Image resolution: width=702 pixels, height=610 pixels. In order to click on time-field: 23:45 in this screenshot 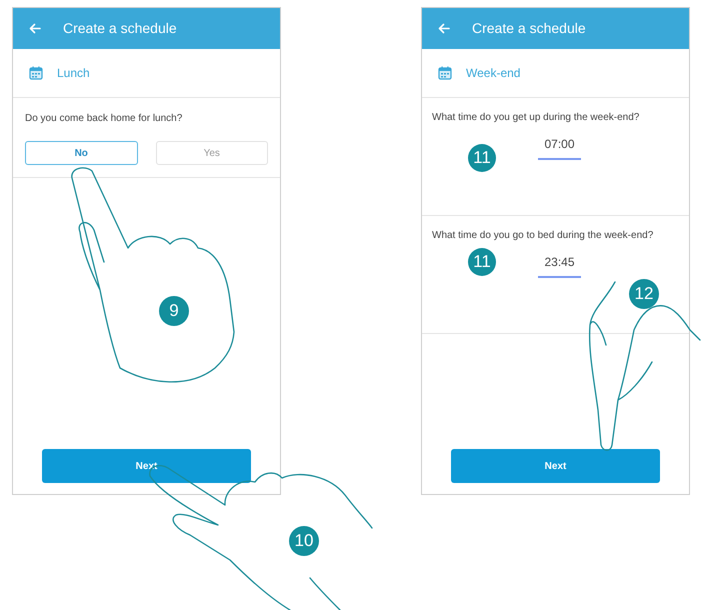, I will do `click(559, 265)`.